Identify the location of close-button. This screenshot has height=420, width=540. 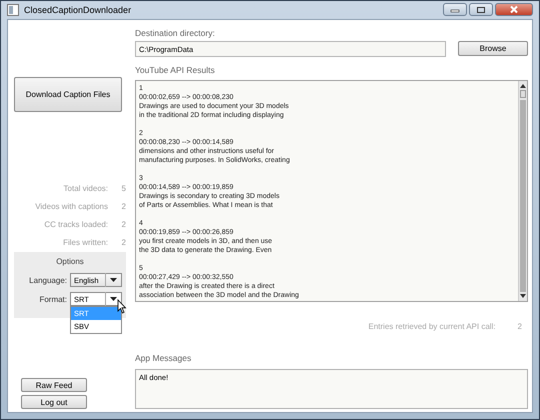
(514, 9).